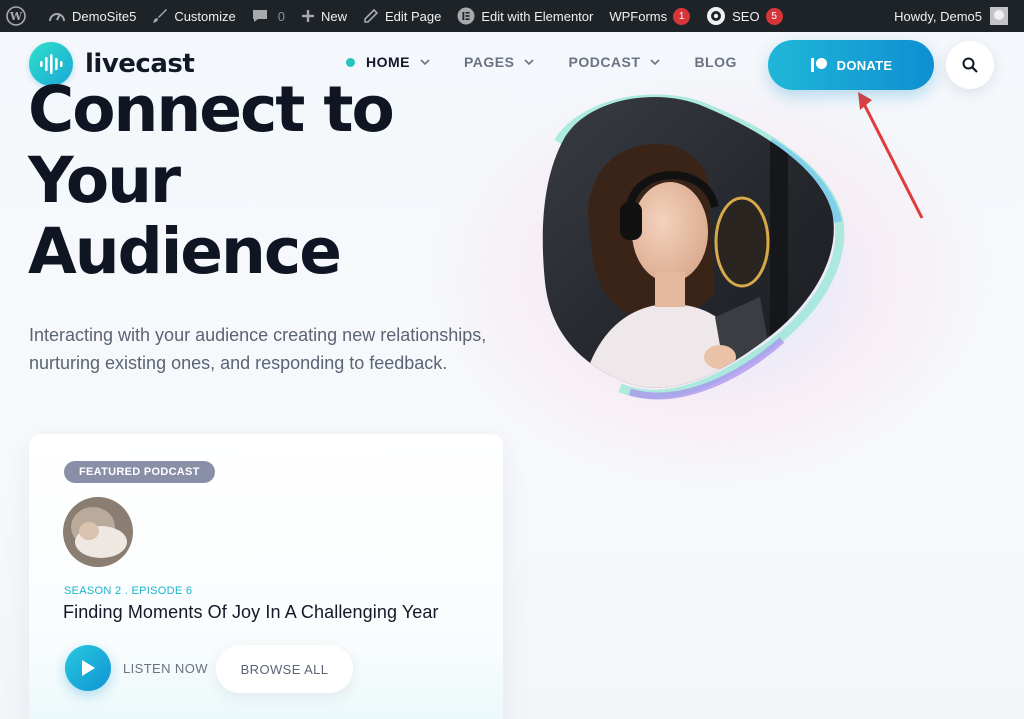 This screenshot has width=1024, height=719. What do you see at coordinates (268, 16) in the screenshot?
I see `comments-link: 0` at bounding box center [268, 16].